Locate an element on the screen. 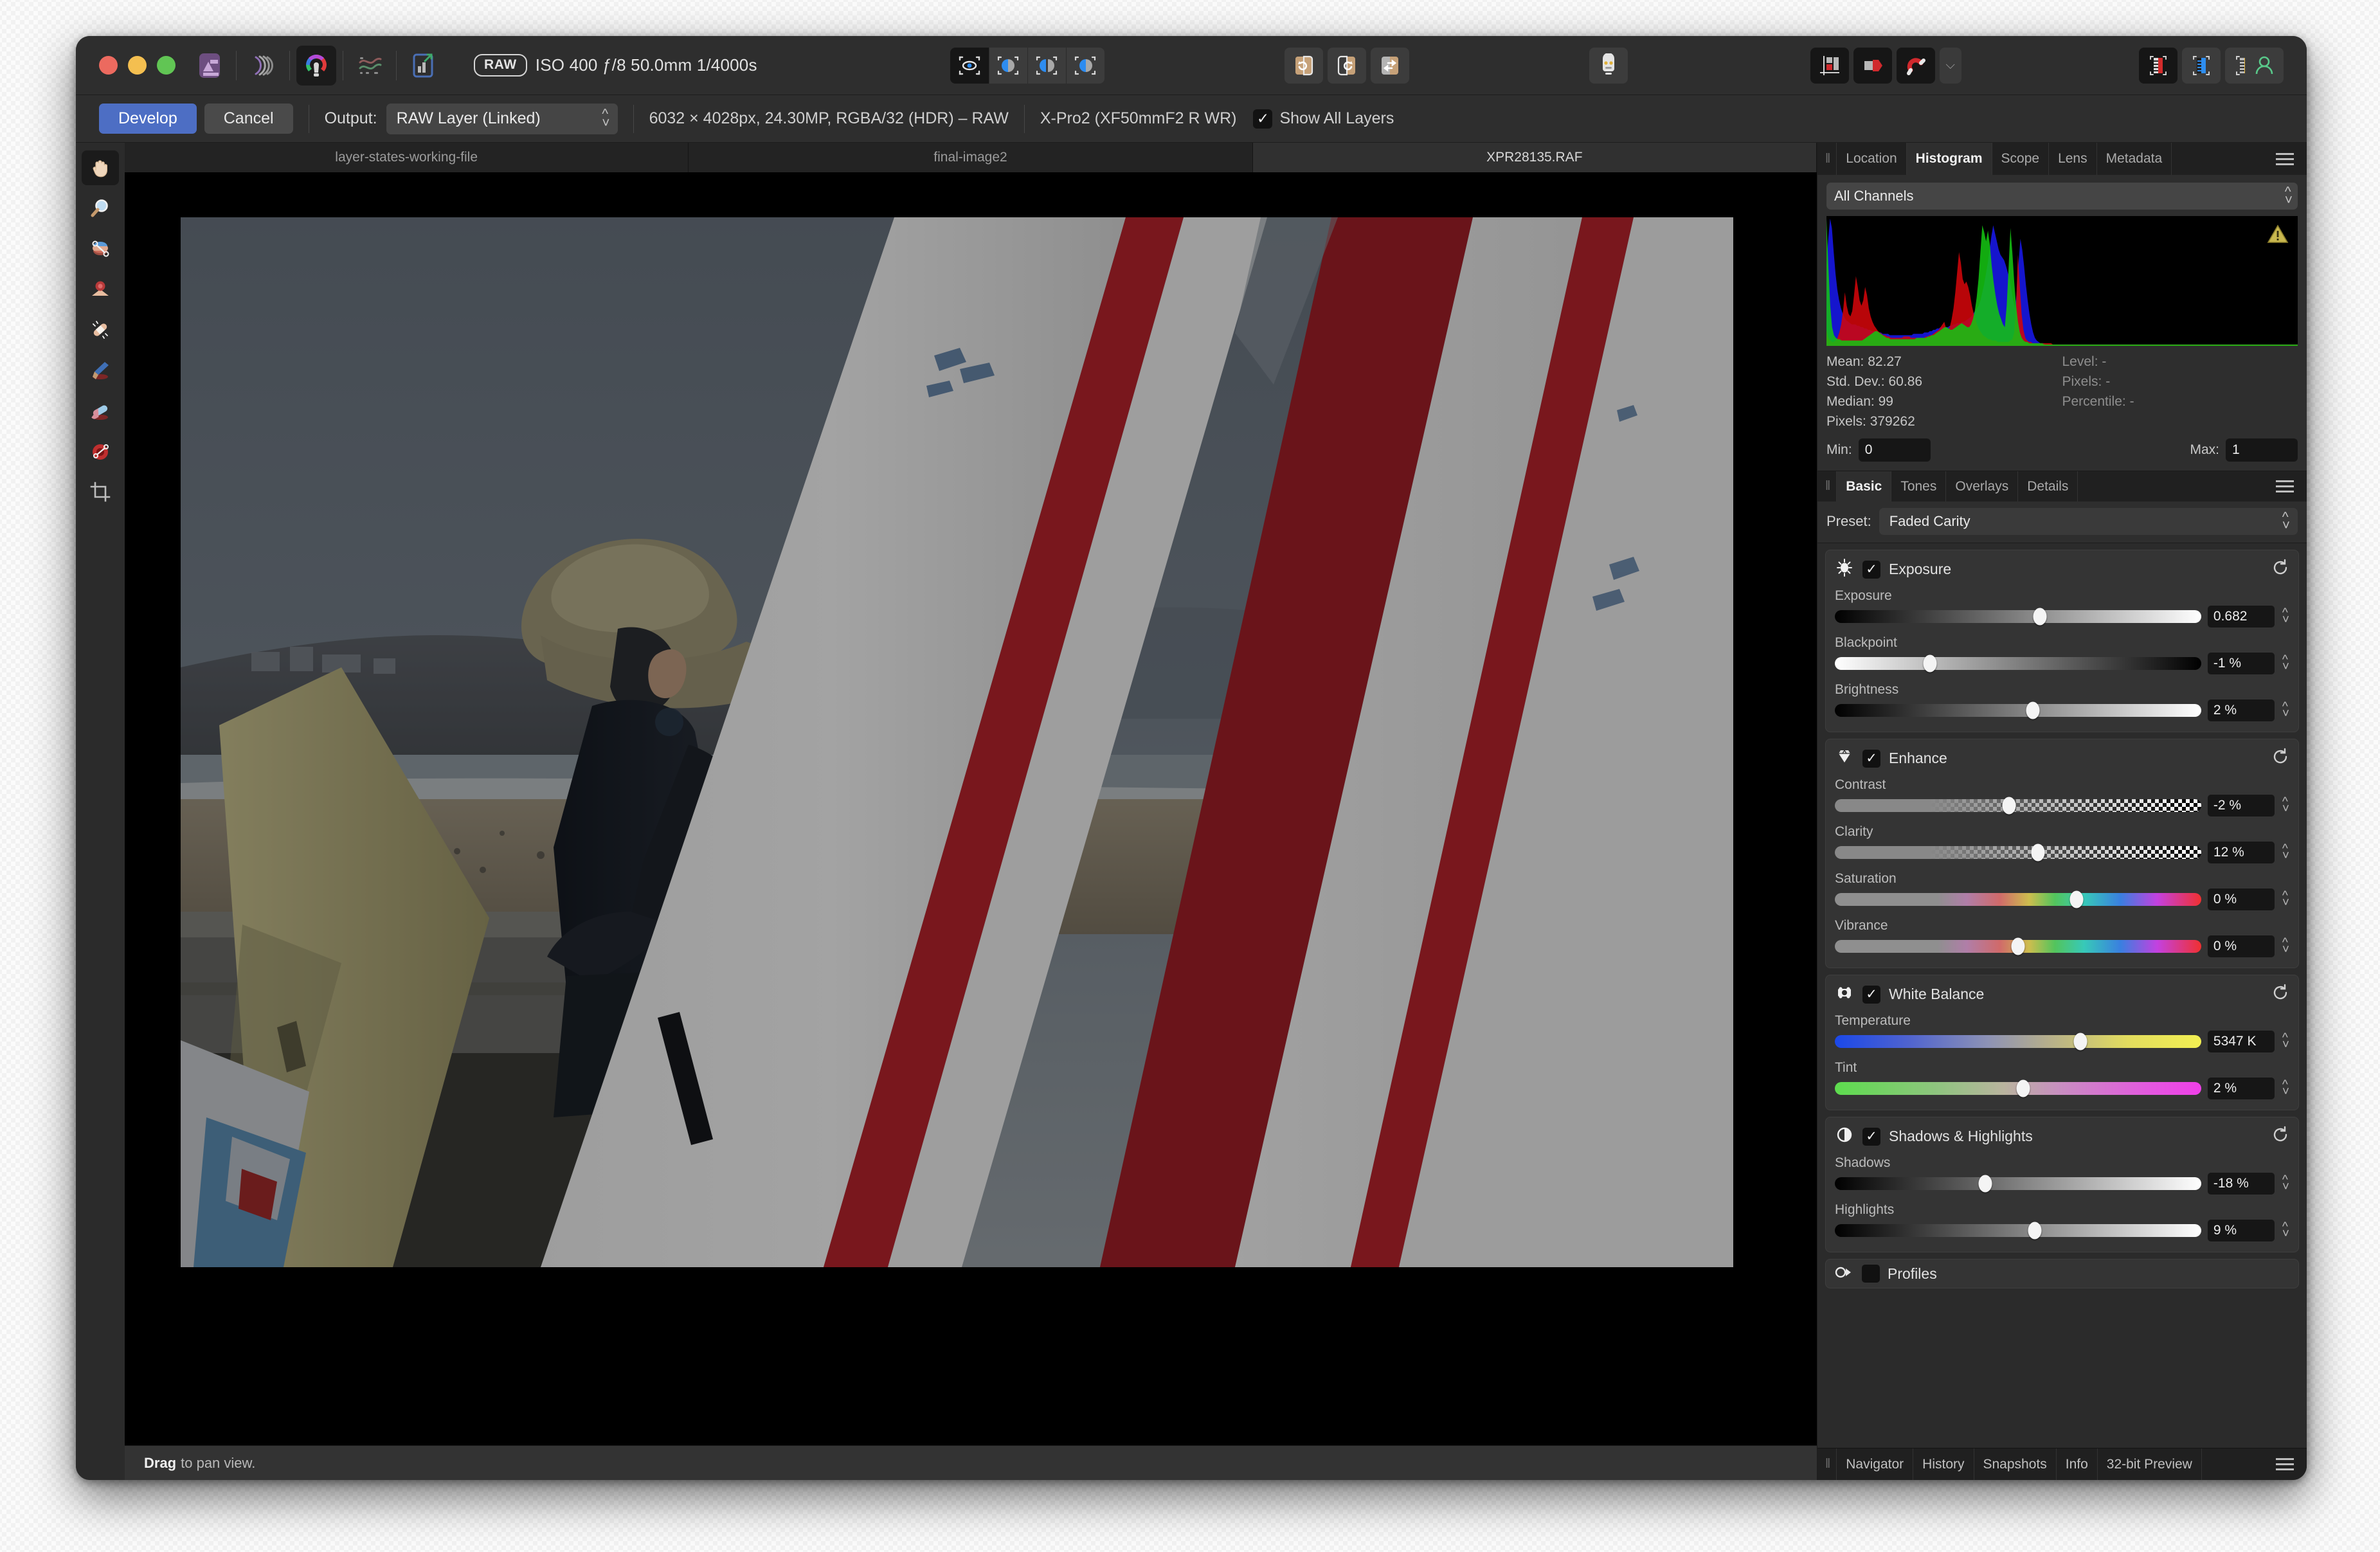 The height and width of the screenshot is (1552, 2380). slider-value-highlights: 9 % is located at coordinates (2241, 1230).